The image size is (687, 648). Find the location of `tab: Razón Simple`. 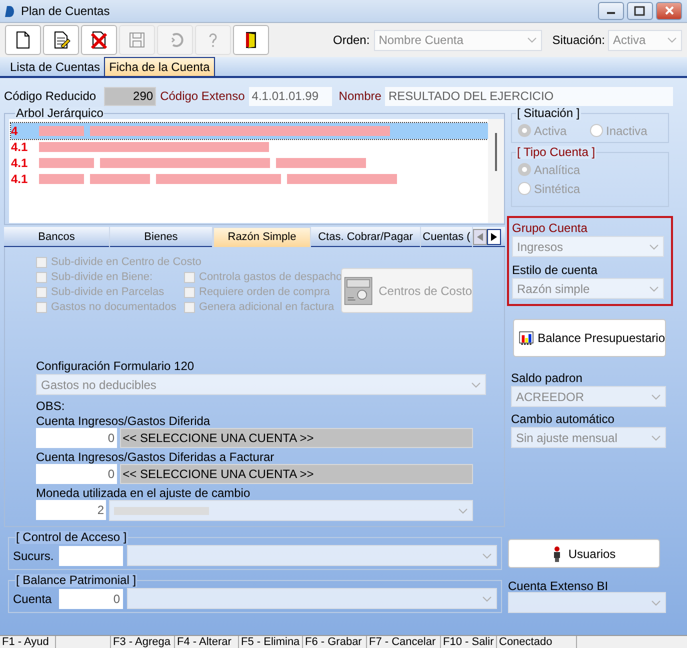

tab: Razón Simple is located at coordinates (262, 237).